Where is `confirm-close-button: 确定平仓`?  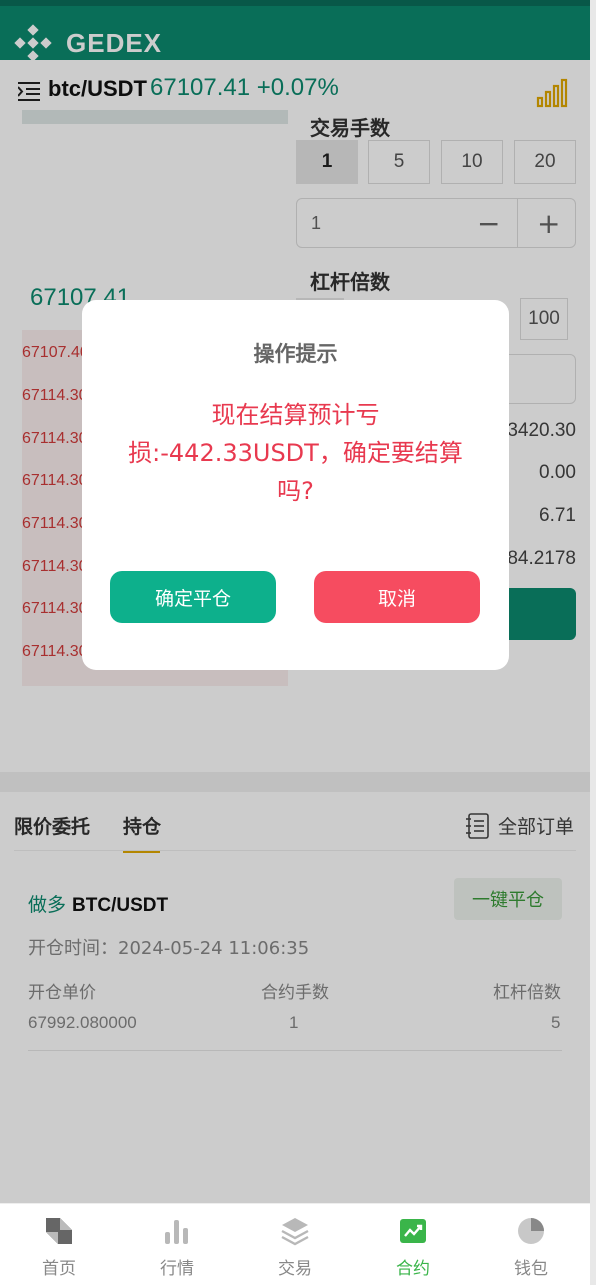 confirm-close-button: 确定平仓 is located at coordinates (193, 597).